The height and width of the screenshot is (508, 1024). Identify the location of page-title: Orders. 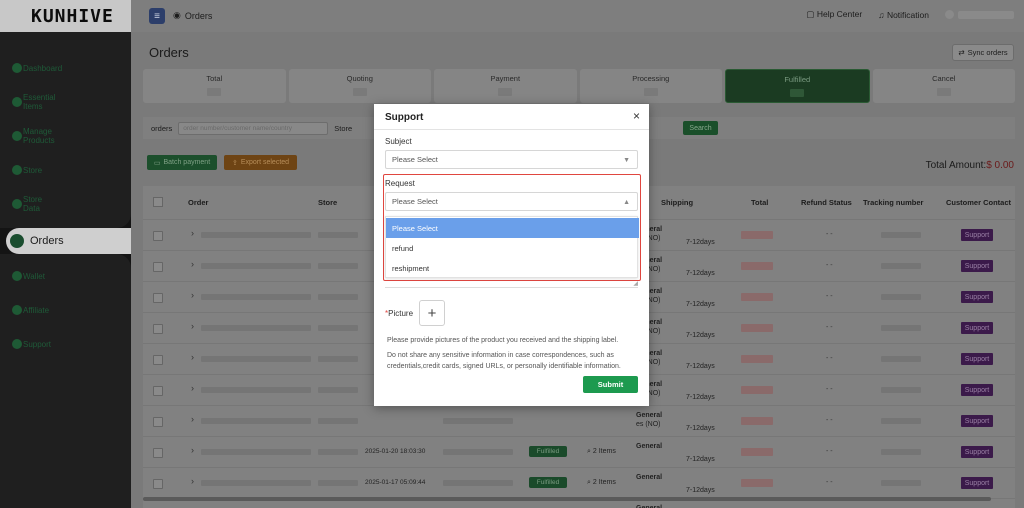
(169, 52).